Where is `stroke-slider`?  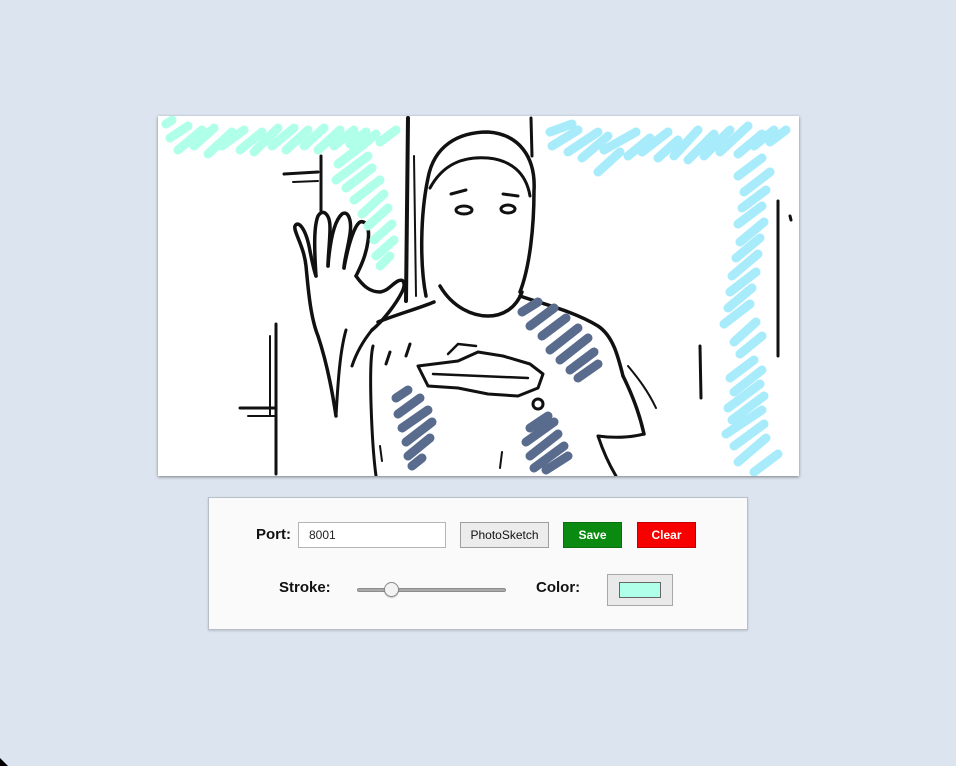
stroke-slider is located at coordinates (431, 590).